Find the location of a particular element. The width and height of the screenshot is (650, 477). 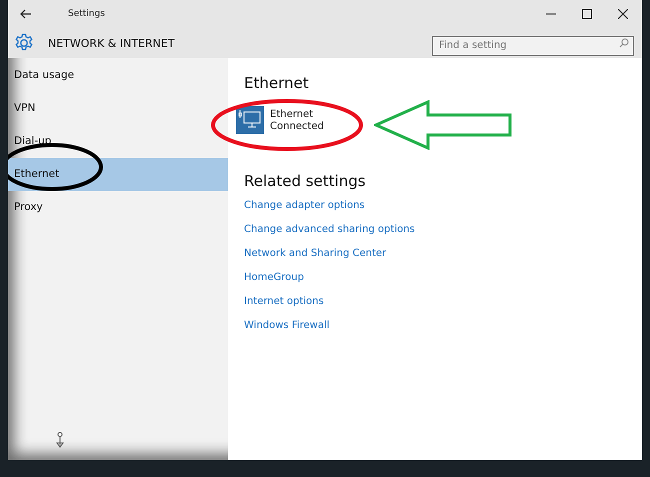

settings-link: Network and Sharing Center is located at coordinates (315, 253).